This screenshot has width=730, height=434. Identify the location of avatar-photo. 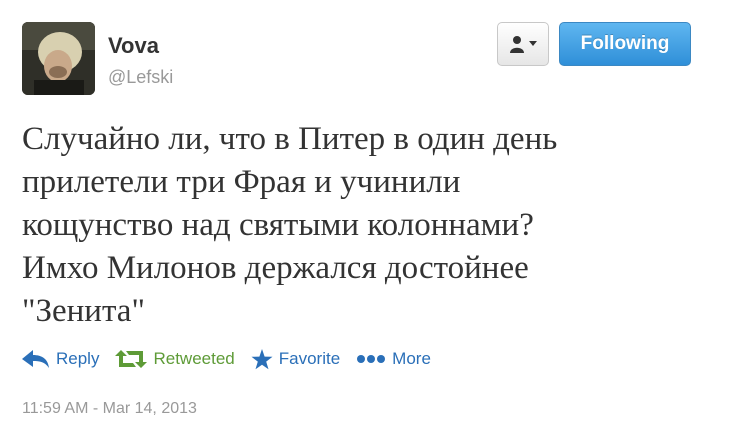
(58, 58).